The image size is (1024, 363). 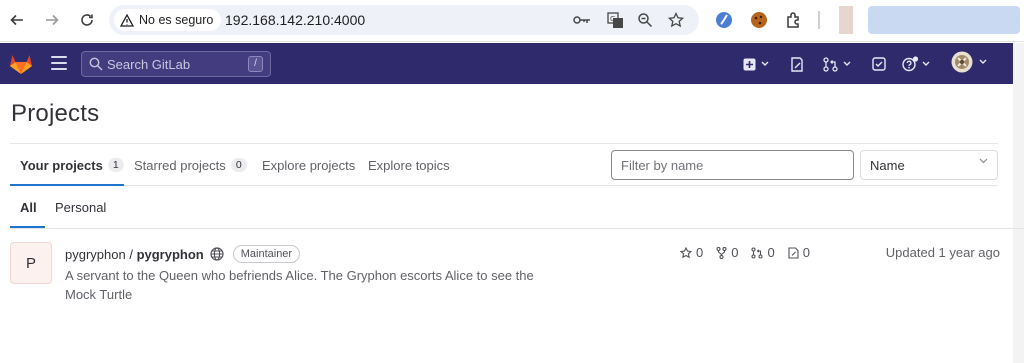 What do you see at coordinates (404, 20) in the screenshot?
I see `address-bar: No es seguro 192.168.142.210:4000 G` at bounding box center [404, 20].